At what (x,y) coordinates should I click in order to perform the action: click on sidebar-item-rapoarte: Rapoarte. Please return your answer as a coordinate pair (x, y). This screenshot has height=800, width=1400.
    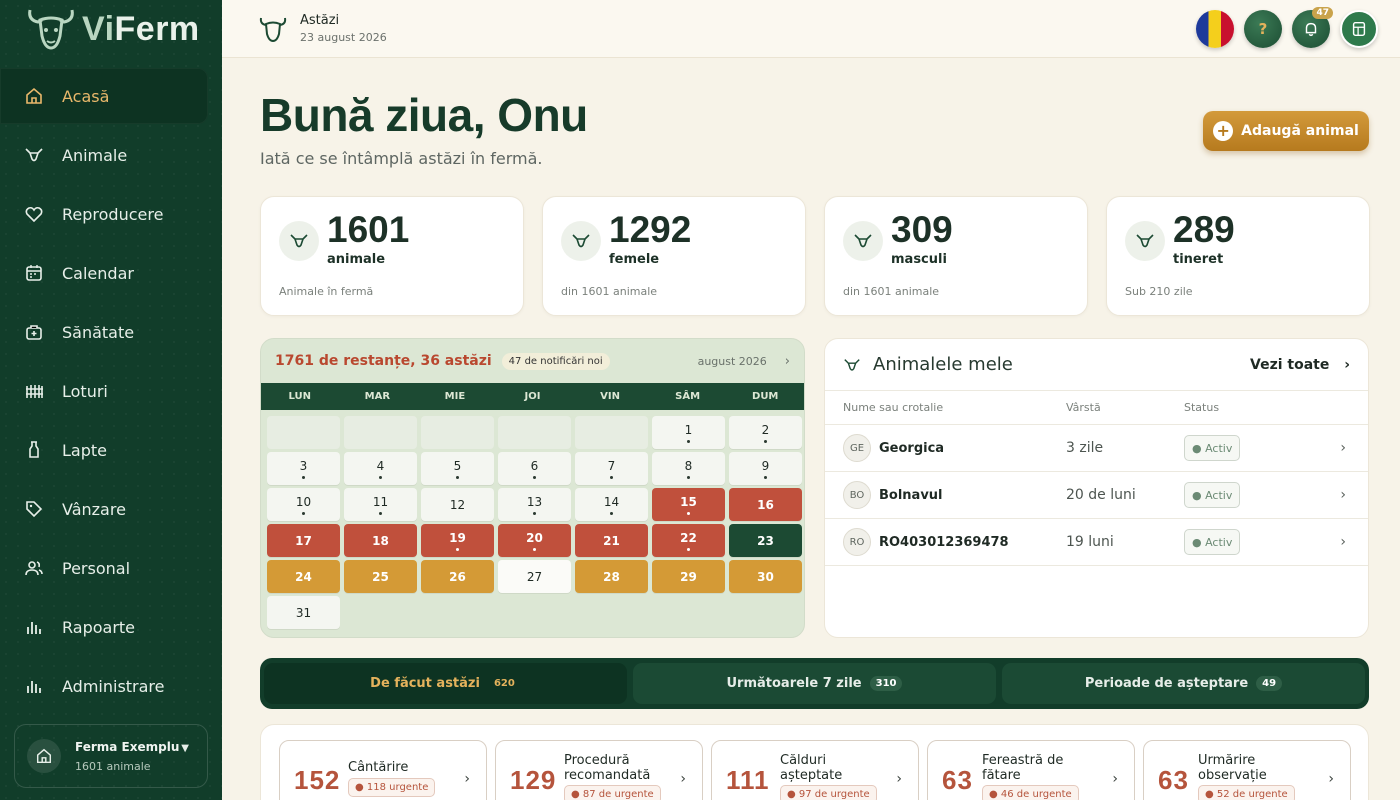
    Looking at the image, I should click on (104, 627).